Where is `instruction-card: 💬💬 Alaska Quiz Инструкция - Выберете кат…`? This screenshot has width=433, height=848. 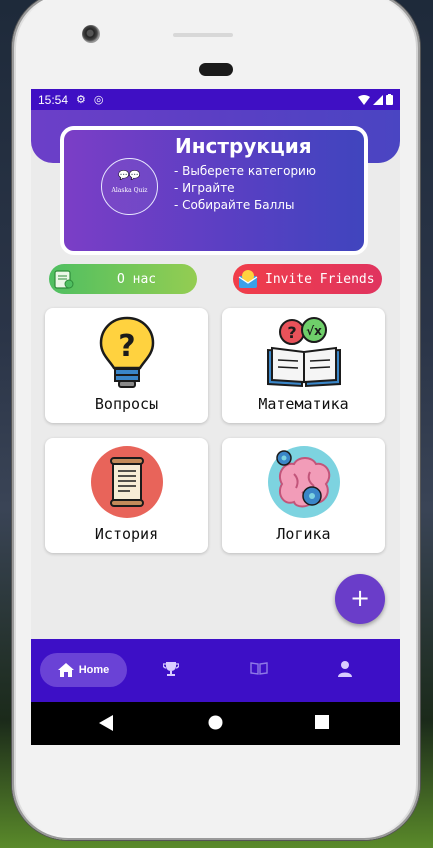 instruction-card: 💬💬 Alaska Quiz Инструкция - Выберете кат… is located at coordinates (214, 190).